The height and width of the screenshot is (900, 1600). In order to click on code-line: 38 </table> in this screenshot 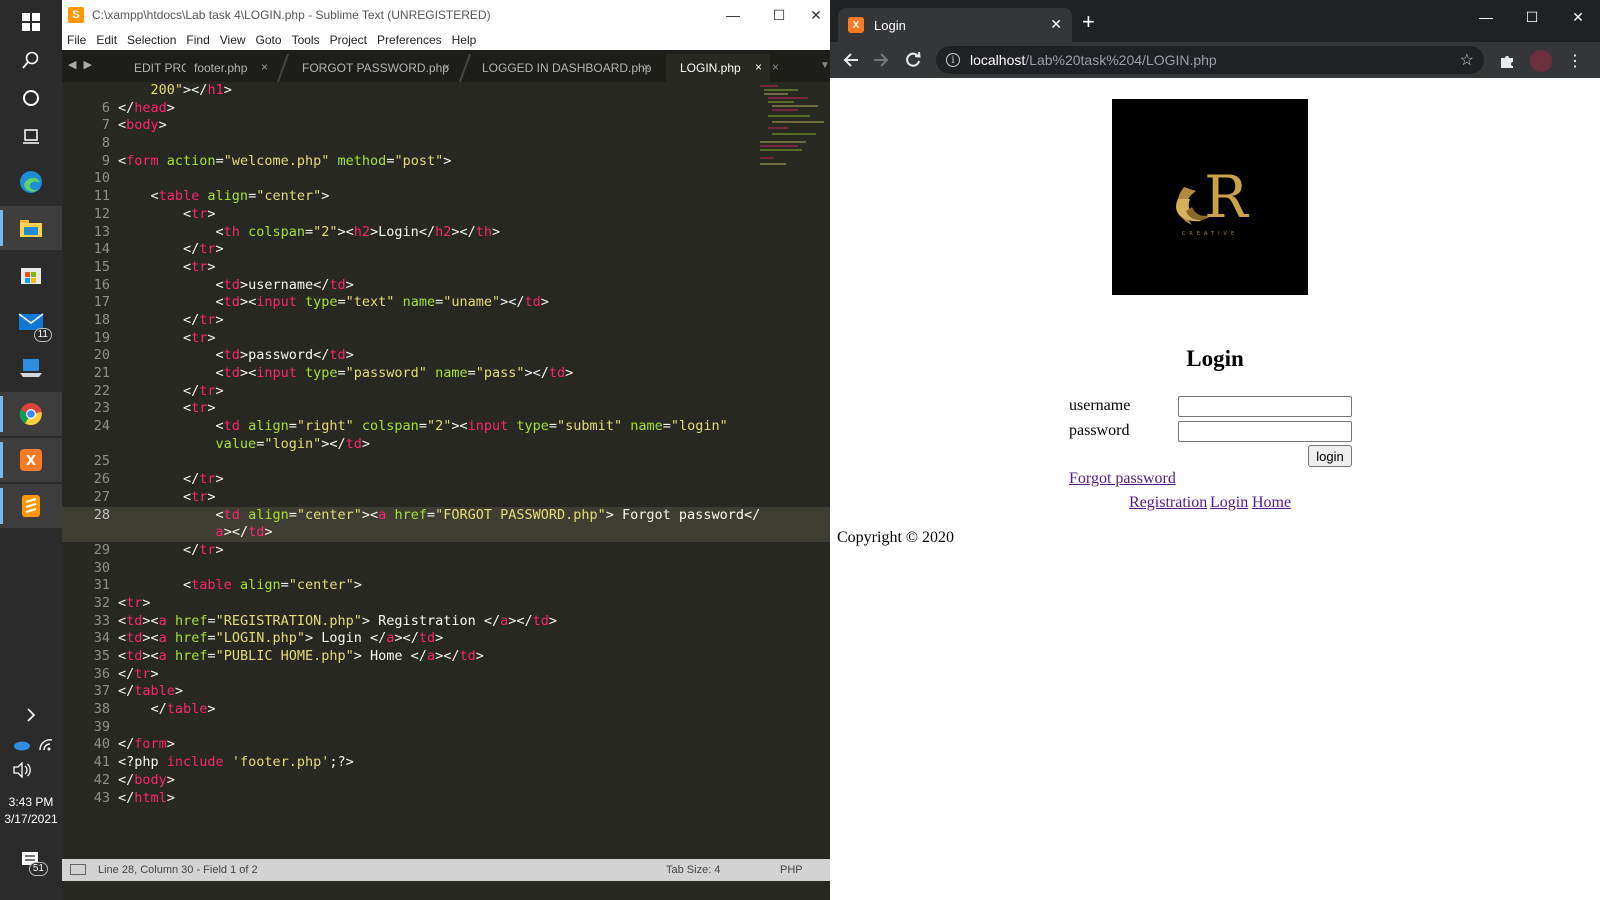, I will do `click(446, 710)`.